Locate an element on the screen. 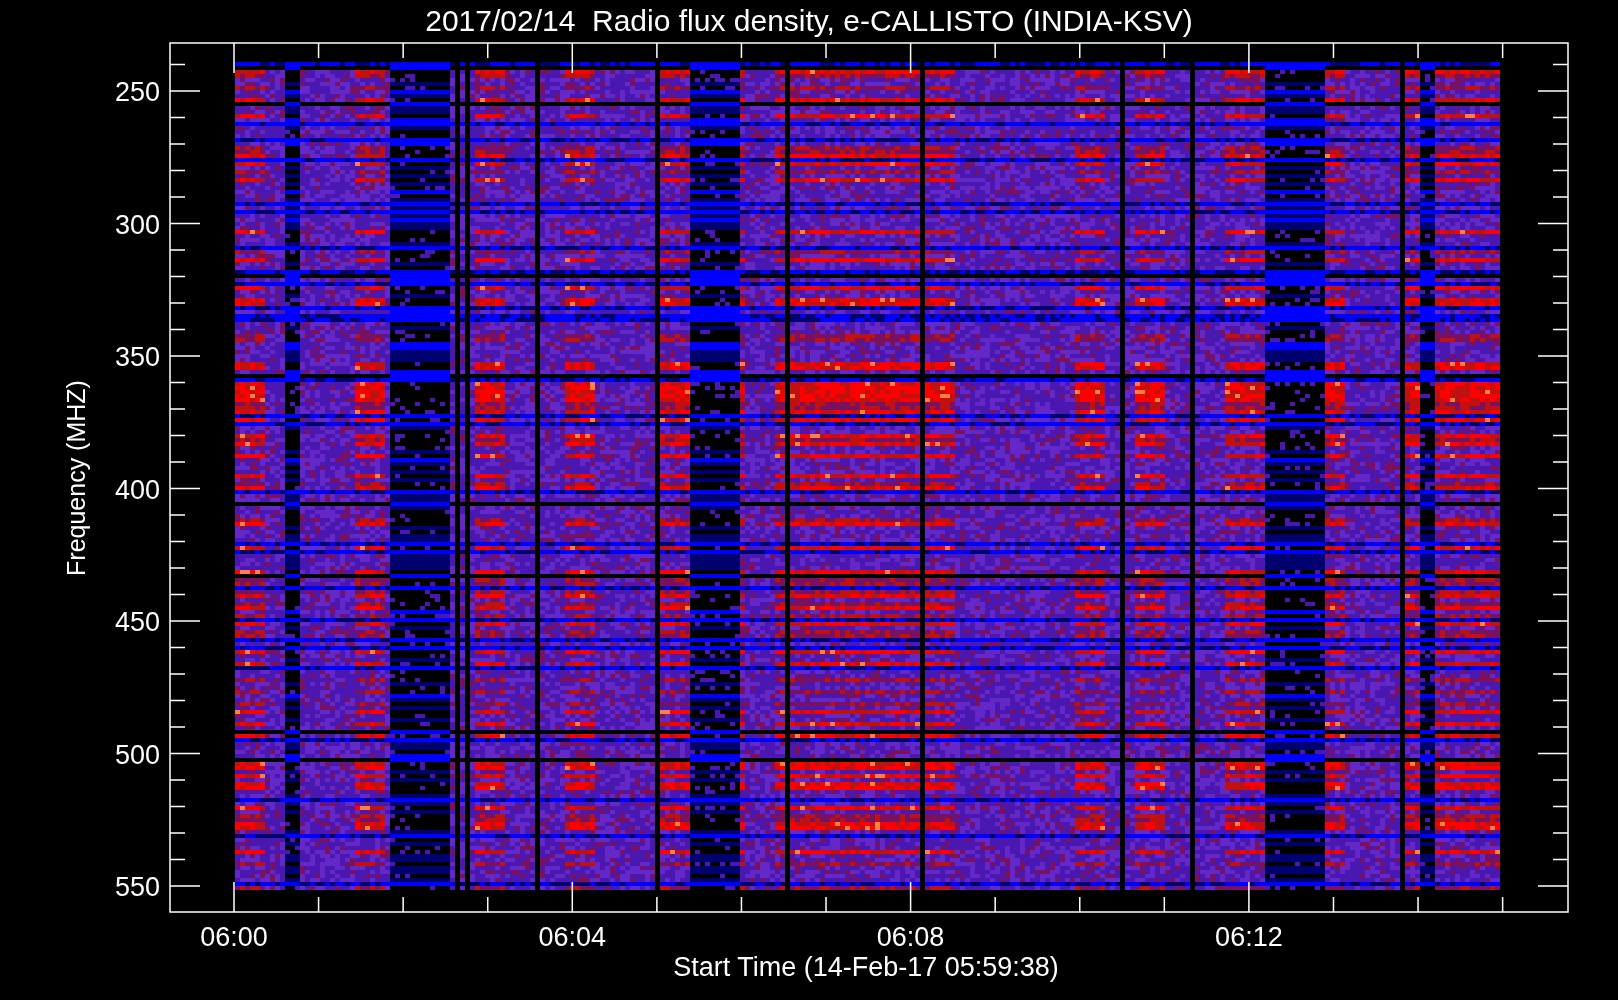 Image resolution: width=1618 pixels, height=1000 pixels. y-tick-label: 550 is located at coordinates (137, 887).